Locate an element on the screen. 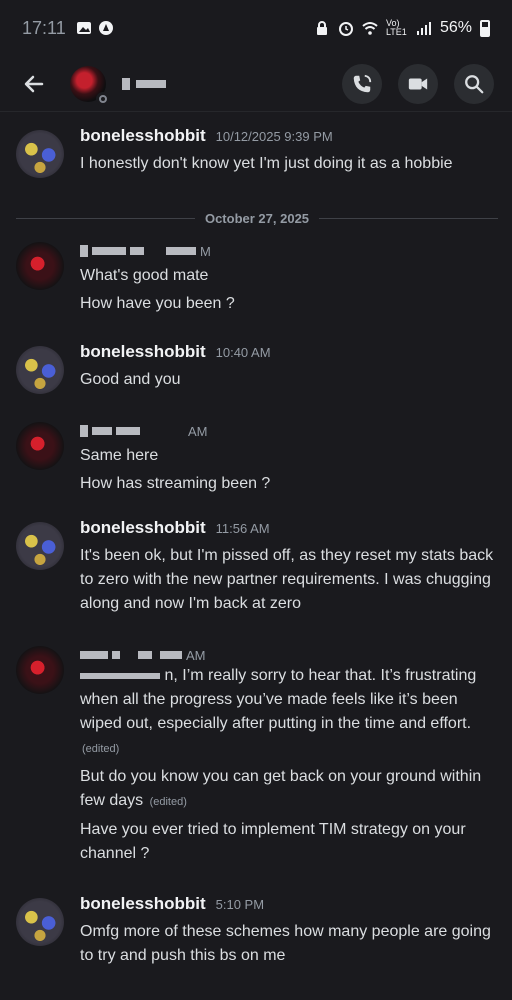  message-text: How have you been ? is located at coordinates (157, 303).